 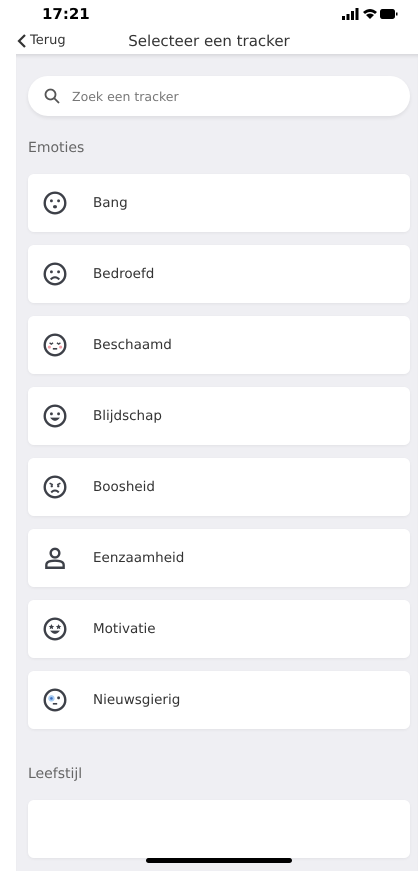 What do you see at coordinates (55, 416) in the screenshot?
I see `smiling-face-icon` at bounding box center [55, 416].